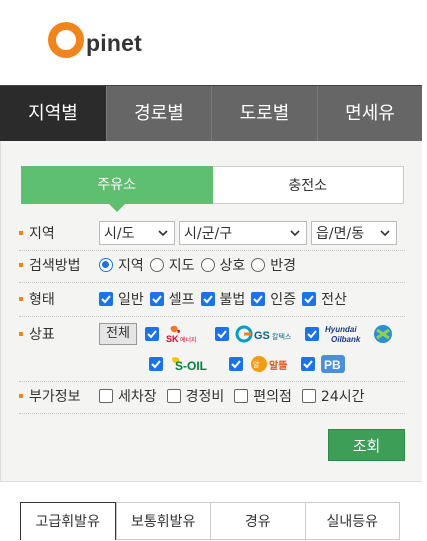  What do you see at coordinates (59, 396) in the screenshot?
I see `extra-info-label: 부가정보` at bounding box center [59, 396].